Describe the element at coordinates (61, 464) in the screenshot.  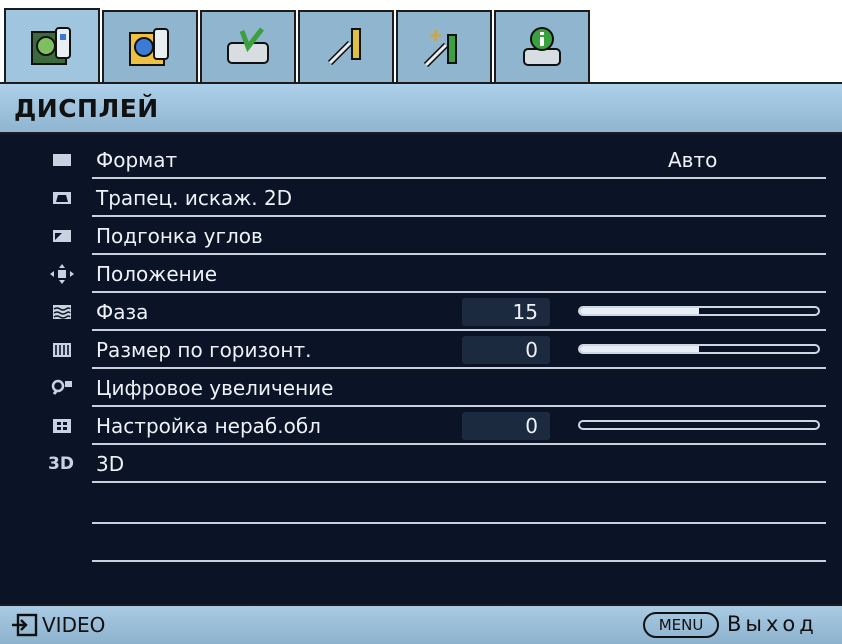
I see `3d-icon: 3D` at that location.